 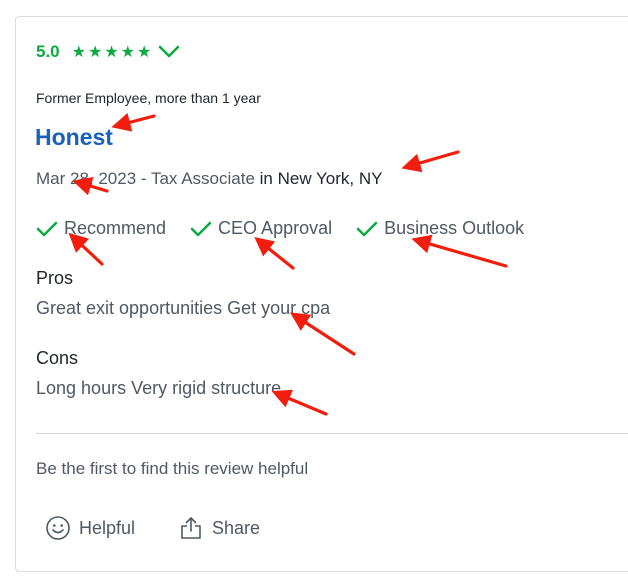 What do you see at coordinates (172, 468) in the screenshot?
I see `helpful-prompt: Be the first to find this review helpful` at bounding box center [172, 468].